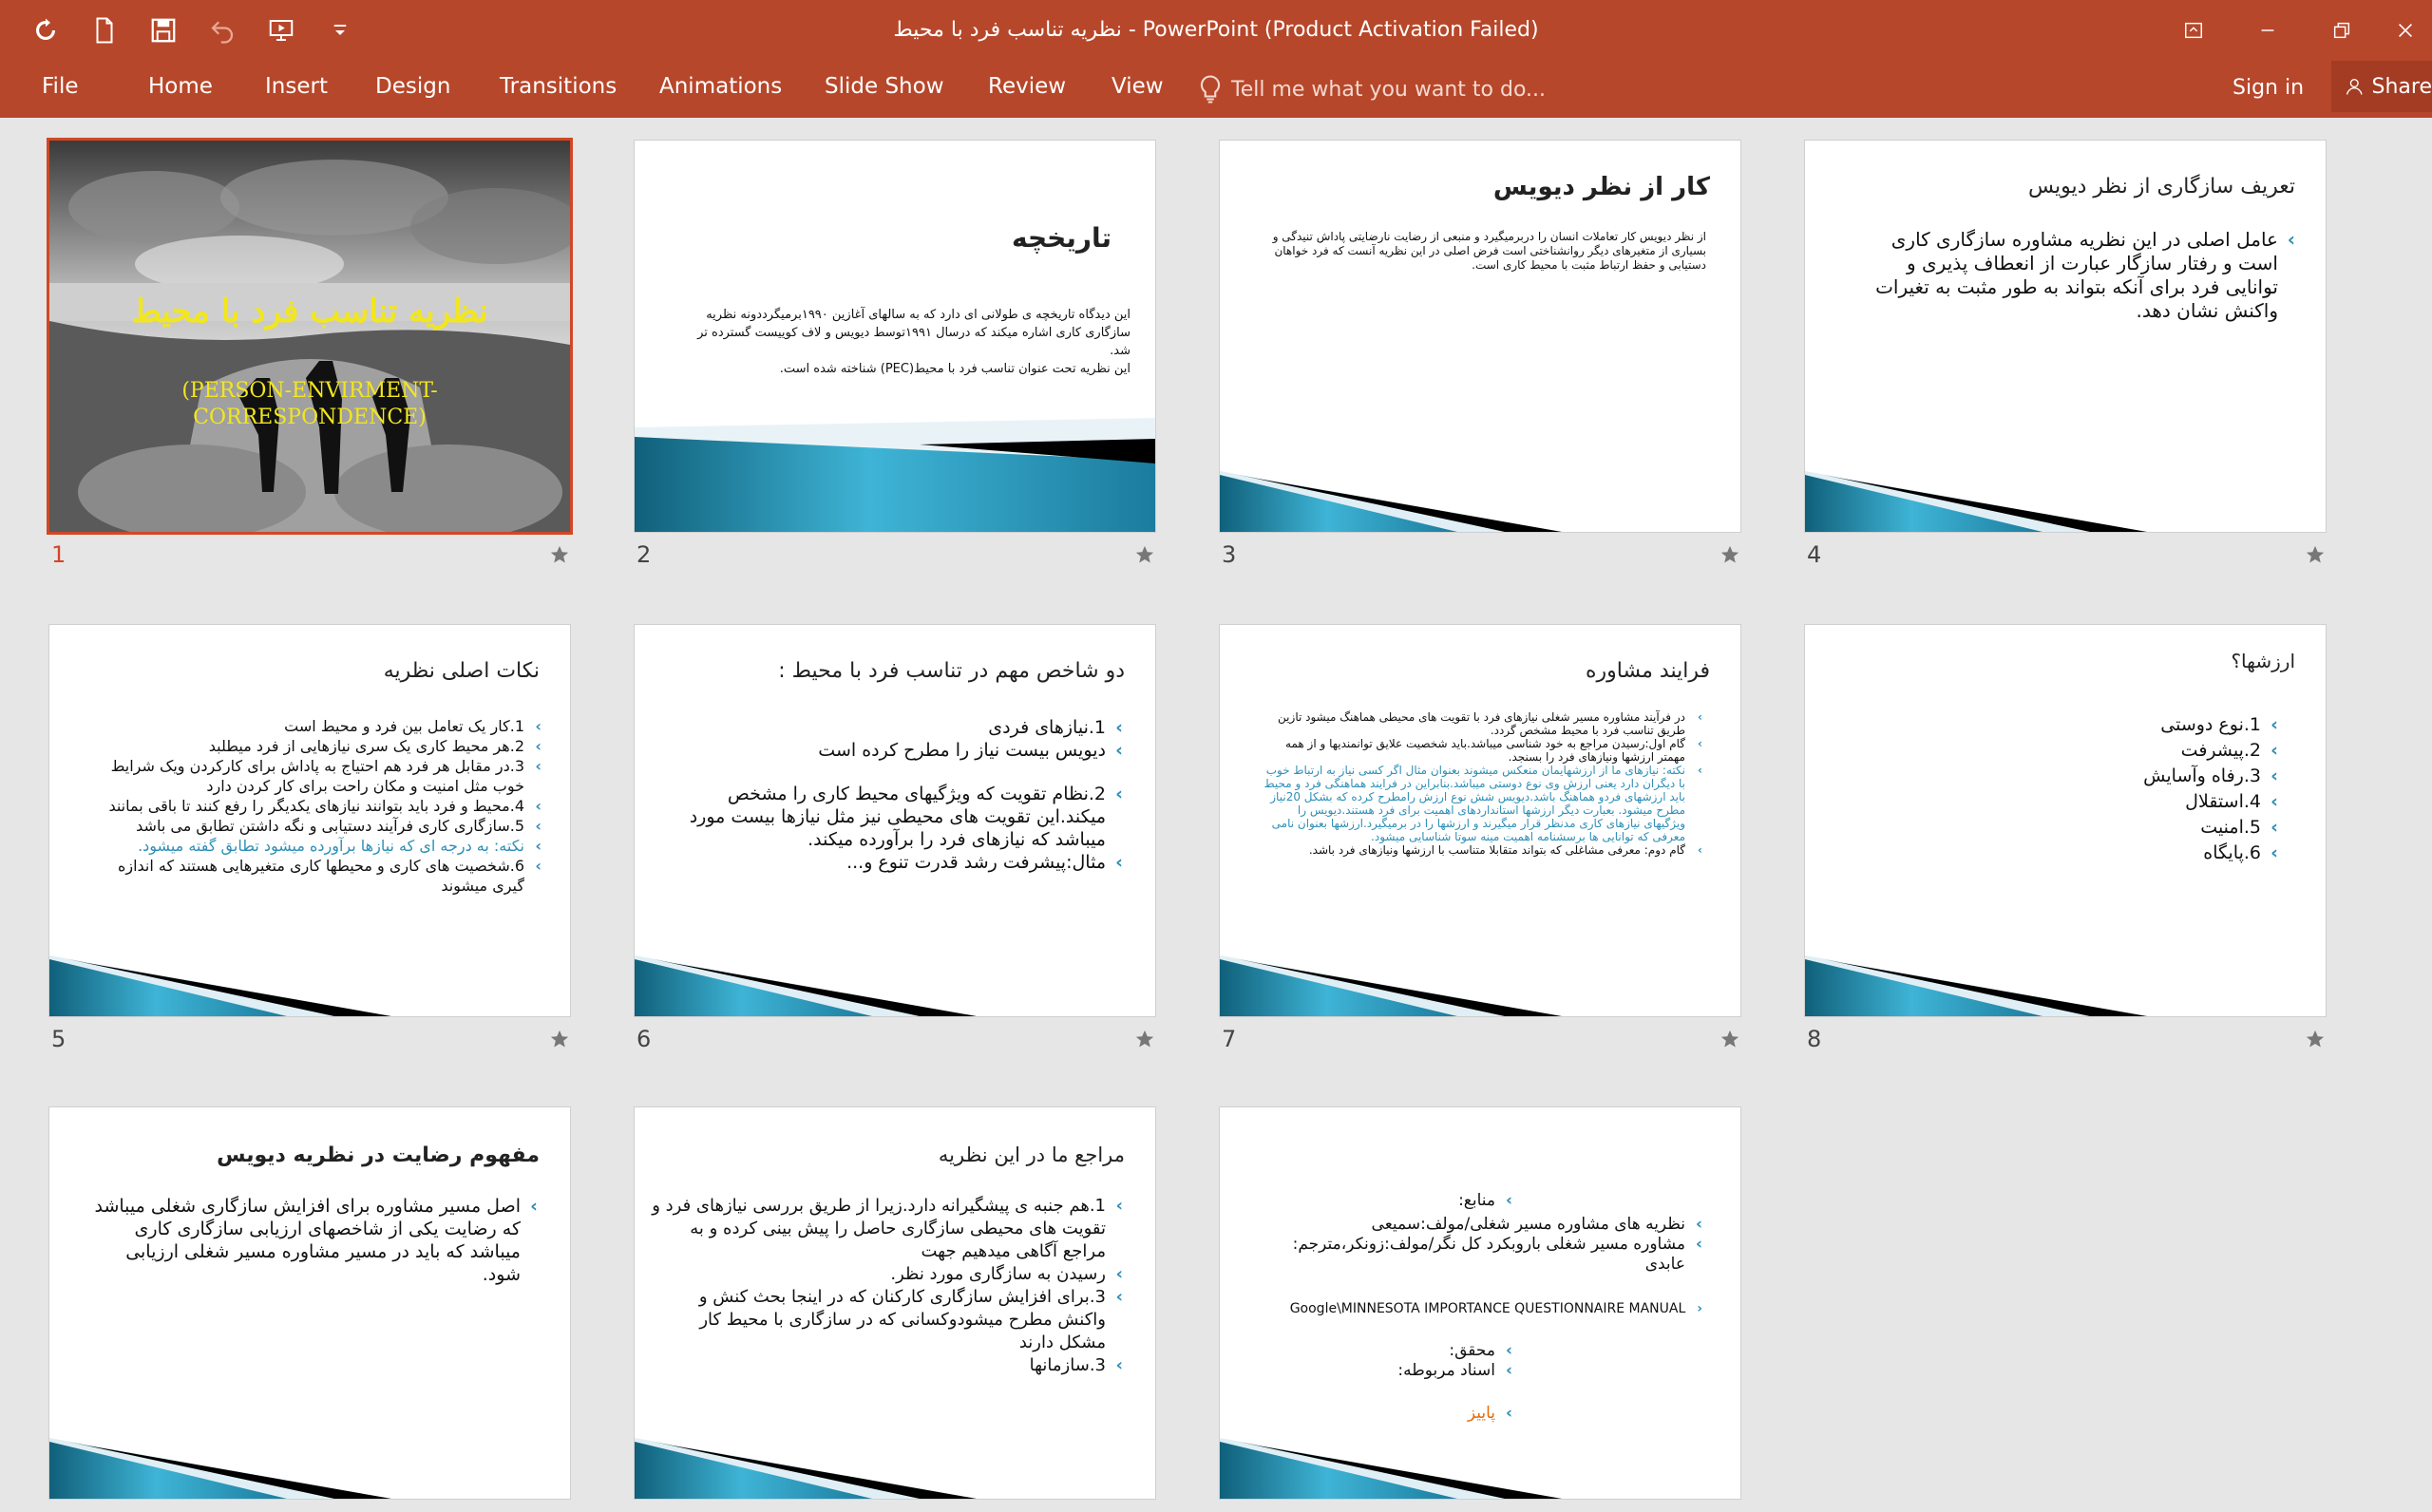 Image resolution: width=2432 pixels, height=1512 pixels. What do you see at coordinates (1229, 555) in the screenshot?
I see `slide-number-3: 3` at bounding box center [1229, 555].